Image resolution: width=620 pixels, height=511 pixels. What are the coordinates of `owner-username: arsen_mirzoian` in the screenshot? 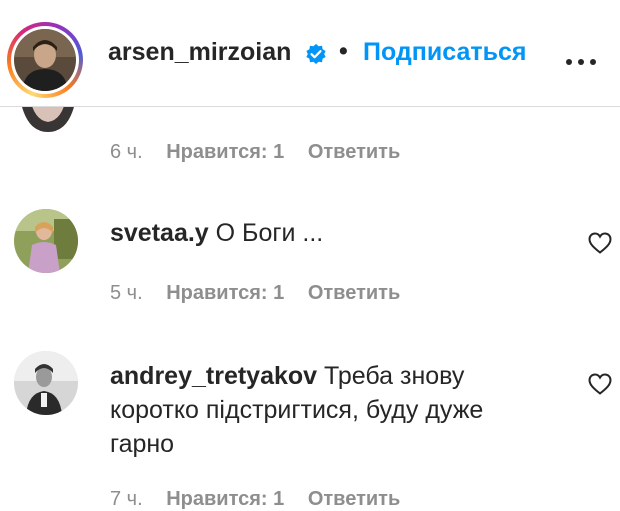 It's located at (199, 52).